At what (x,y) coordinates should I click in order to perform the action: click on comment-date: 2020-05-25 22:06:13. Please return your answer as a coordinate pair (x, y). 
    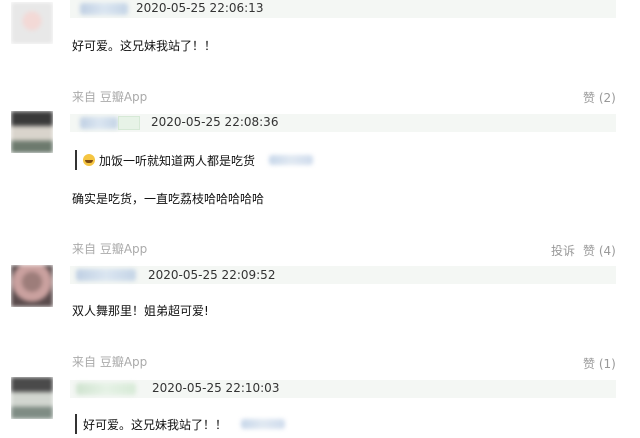
    Looking at the image, I should click on (200, 8).